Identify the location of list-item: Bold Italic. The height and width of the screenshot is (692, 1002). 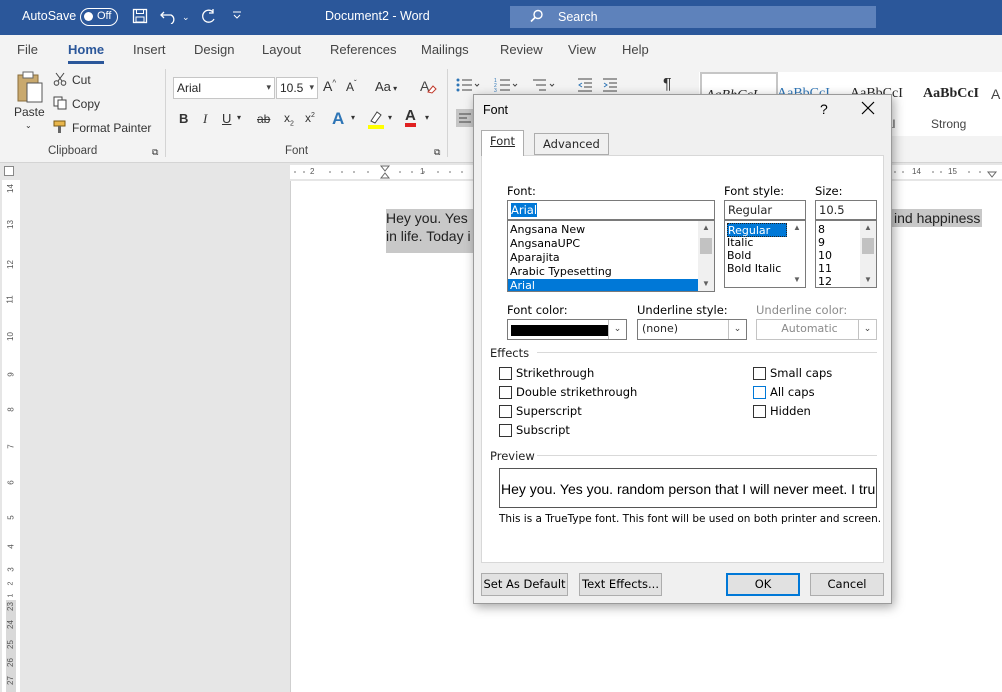
(754, 269).